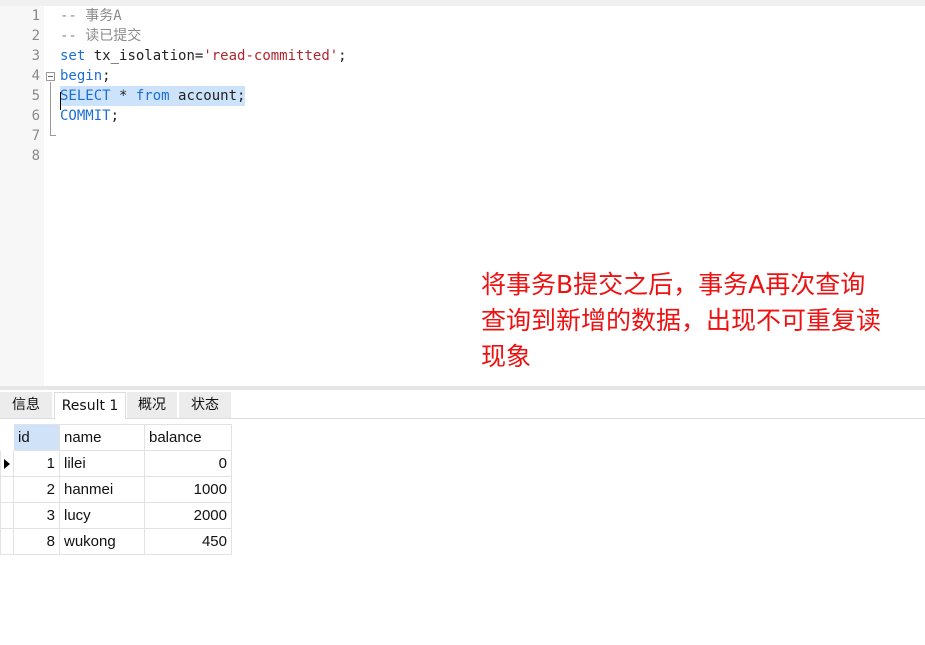  I want to click on grid-header-row: id name balance, so click(116, 437).